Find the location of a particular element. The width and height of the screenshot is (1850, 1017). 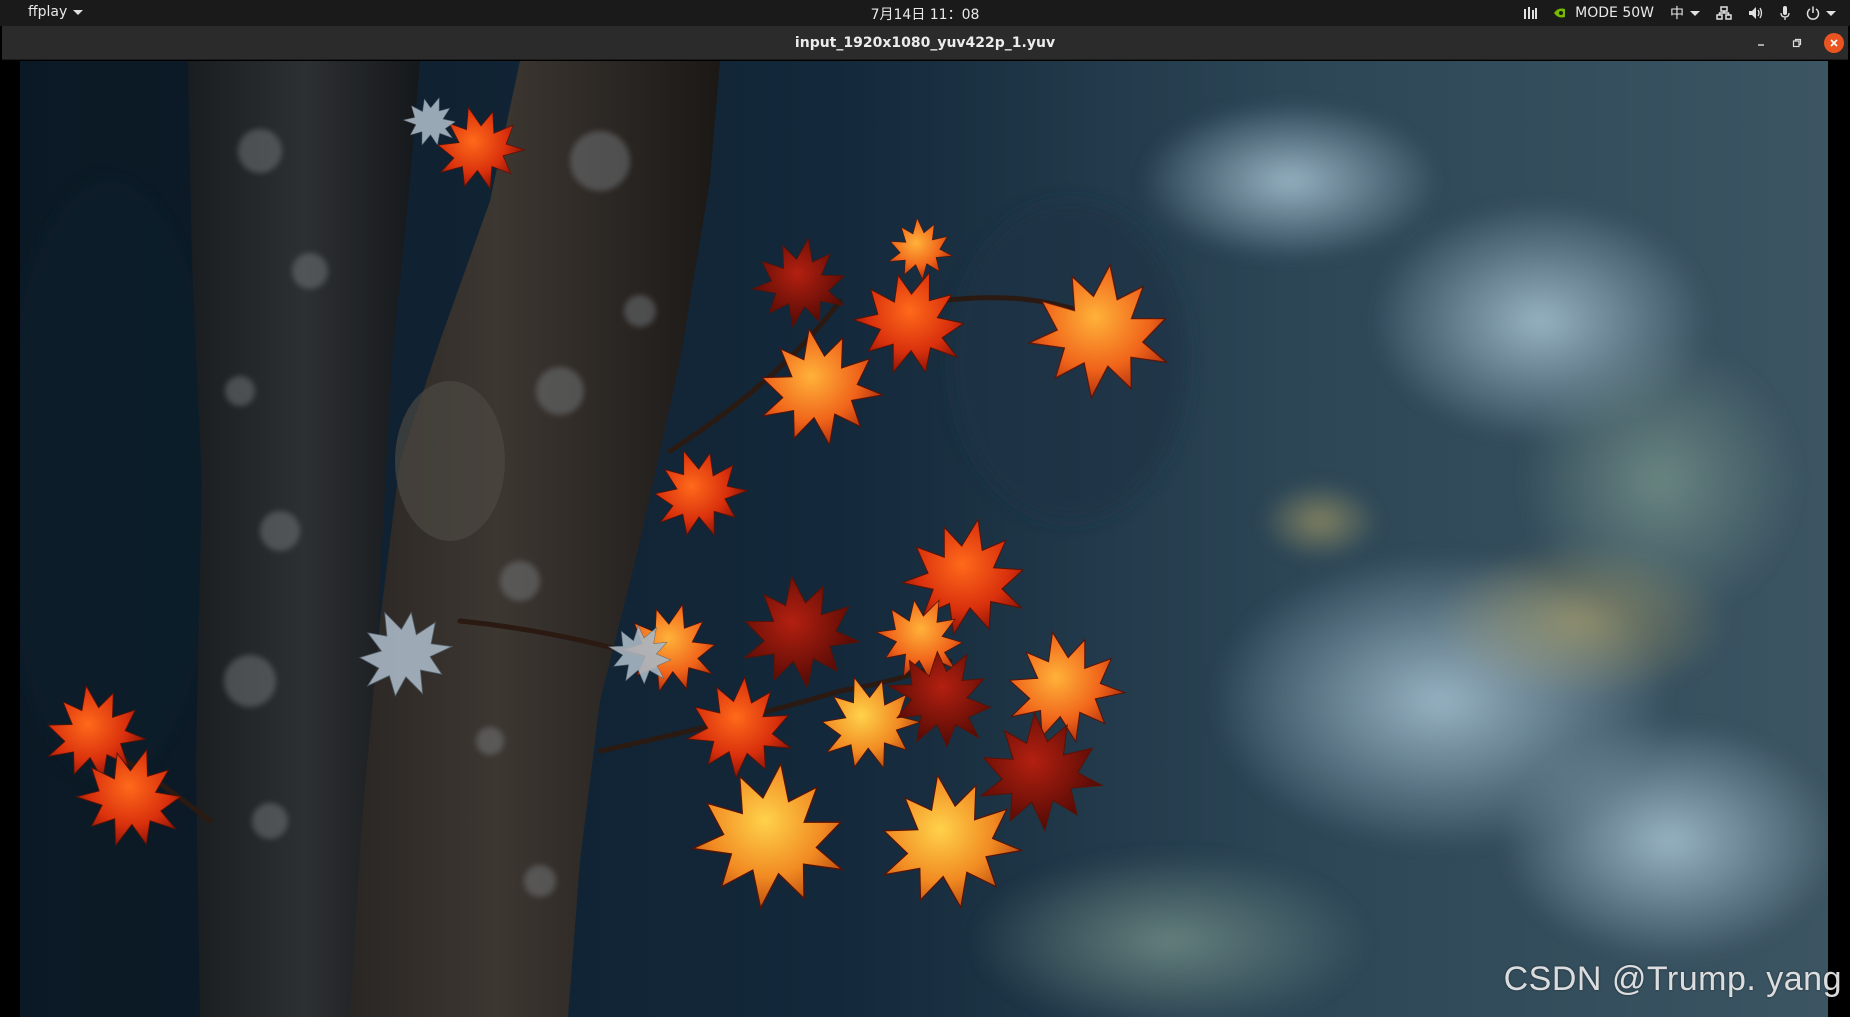

restore-icon is located at coordinates (1797, 43).